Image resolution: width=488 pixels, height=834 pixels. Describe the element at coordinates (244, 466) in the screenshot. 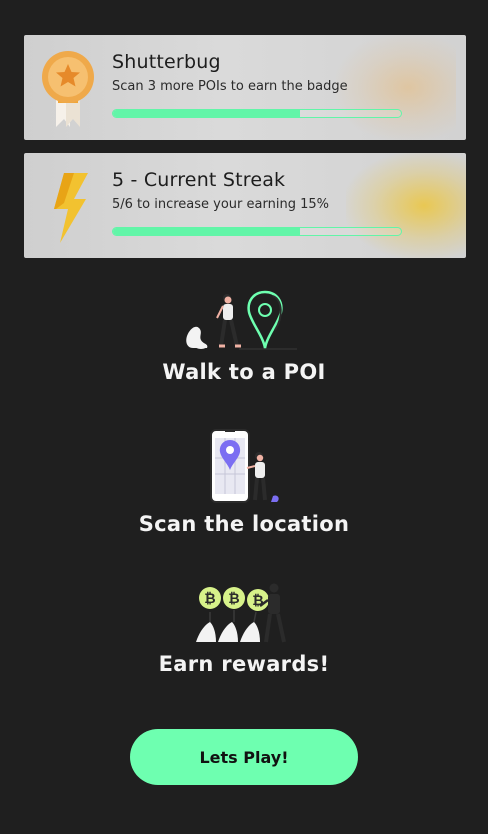

I see `phone-scan-location-icon` at that location.